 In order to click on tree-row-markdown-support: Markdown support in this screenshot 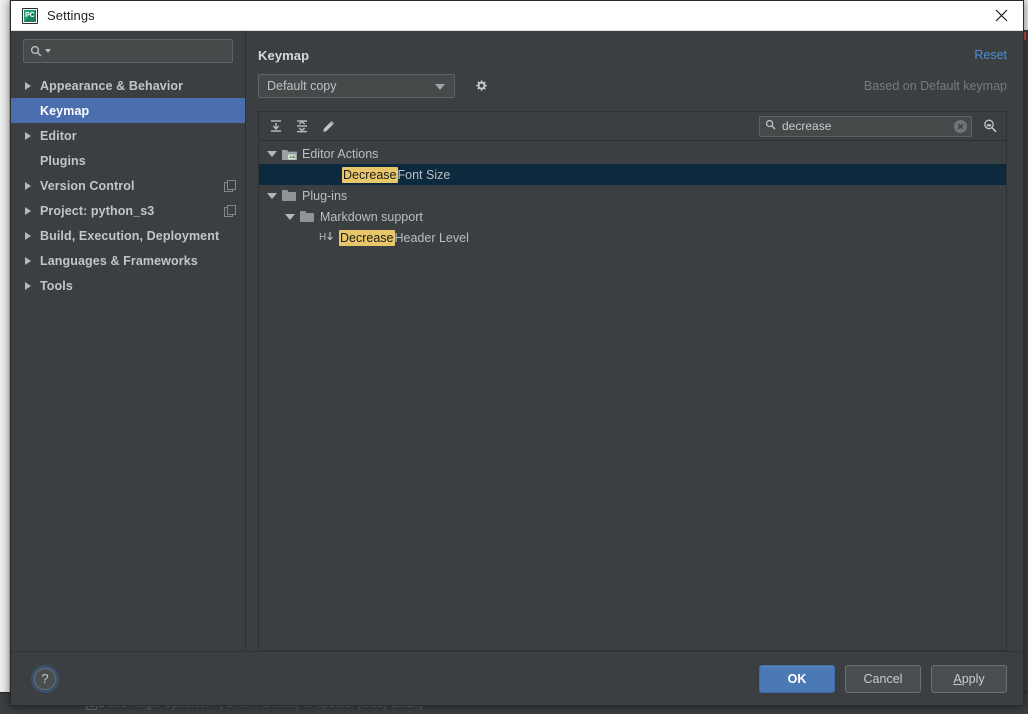, I will do `click(632, 216)`.